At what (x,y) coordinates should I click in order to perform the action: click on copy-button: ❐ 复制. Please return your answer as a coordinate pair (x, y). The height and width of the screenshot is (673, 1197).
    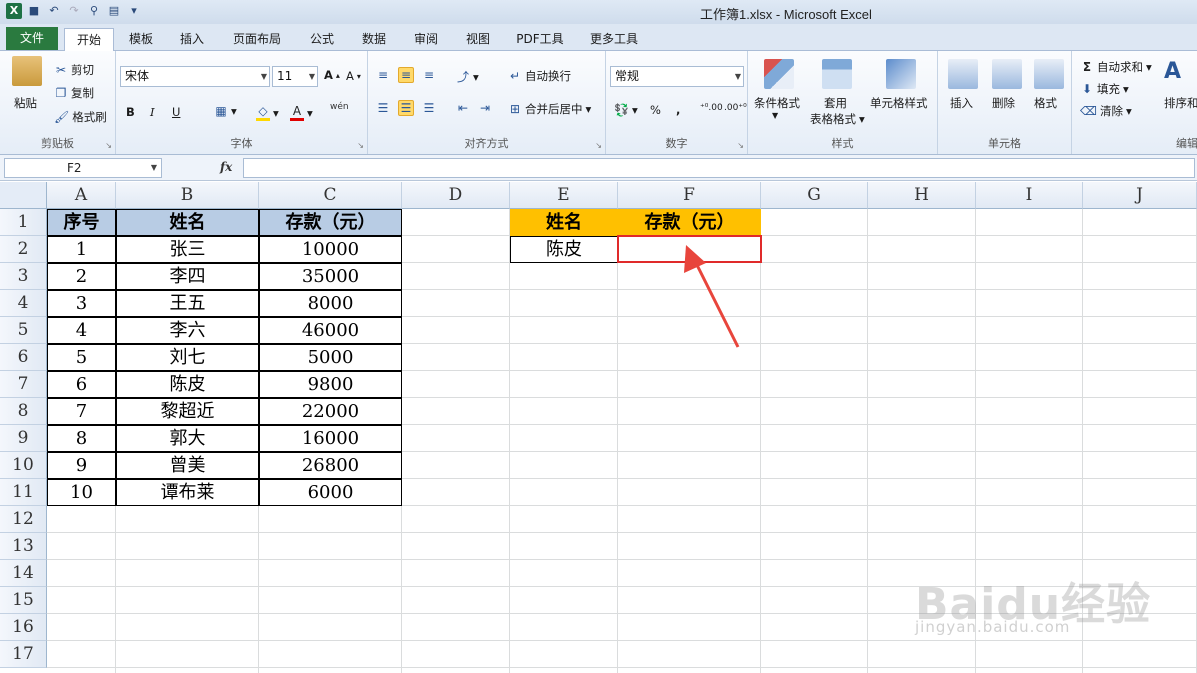
    Looking at the image, I should click on (74, 93).